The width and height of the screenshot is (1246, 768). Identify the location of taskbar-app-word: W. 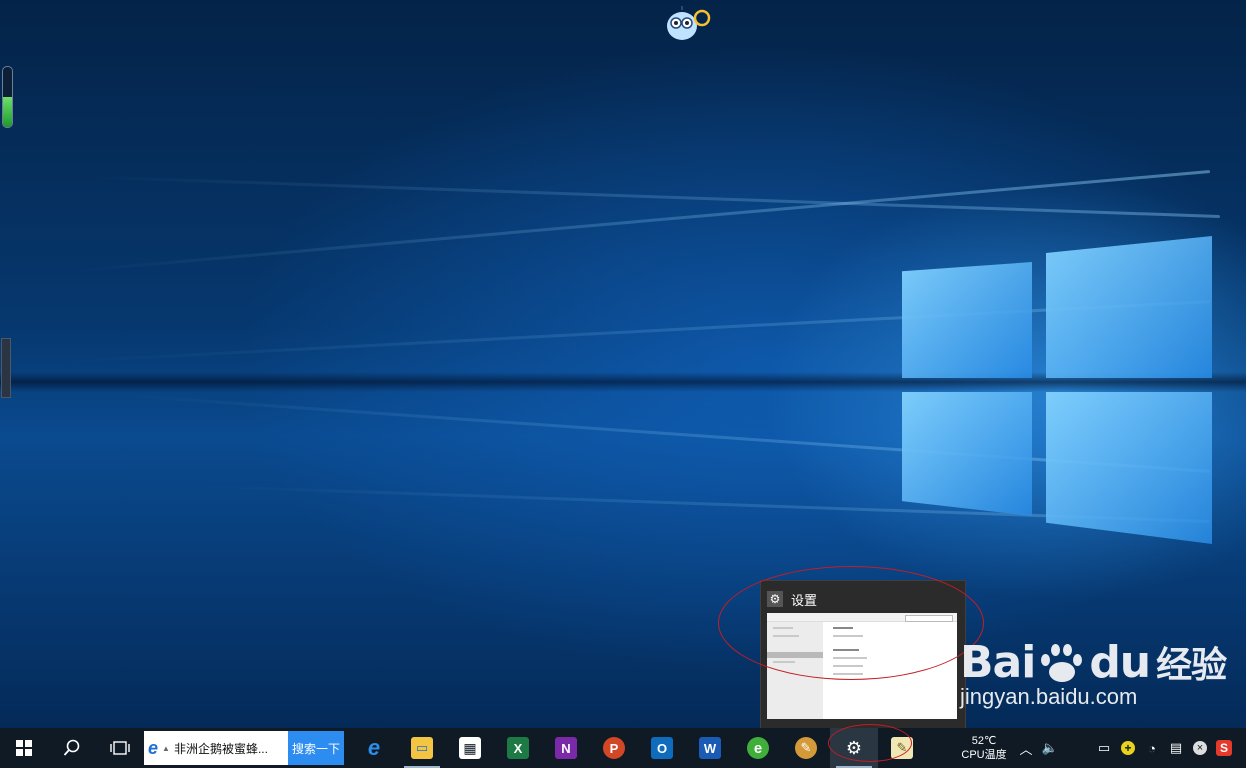
(710, 748).